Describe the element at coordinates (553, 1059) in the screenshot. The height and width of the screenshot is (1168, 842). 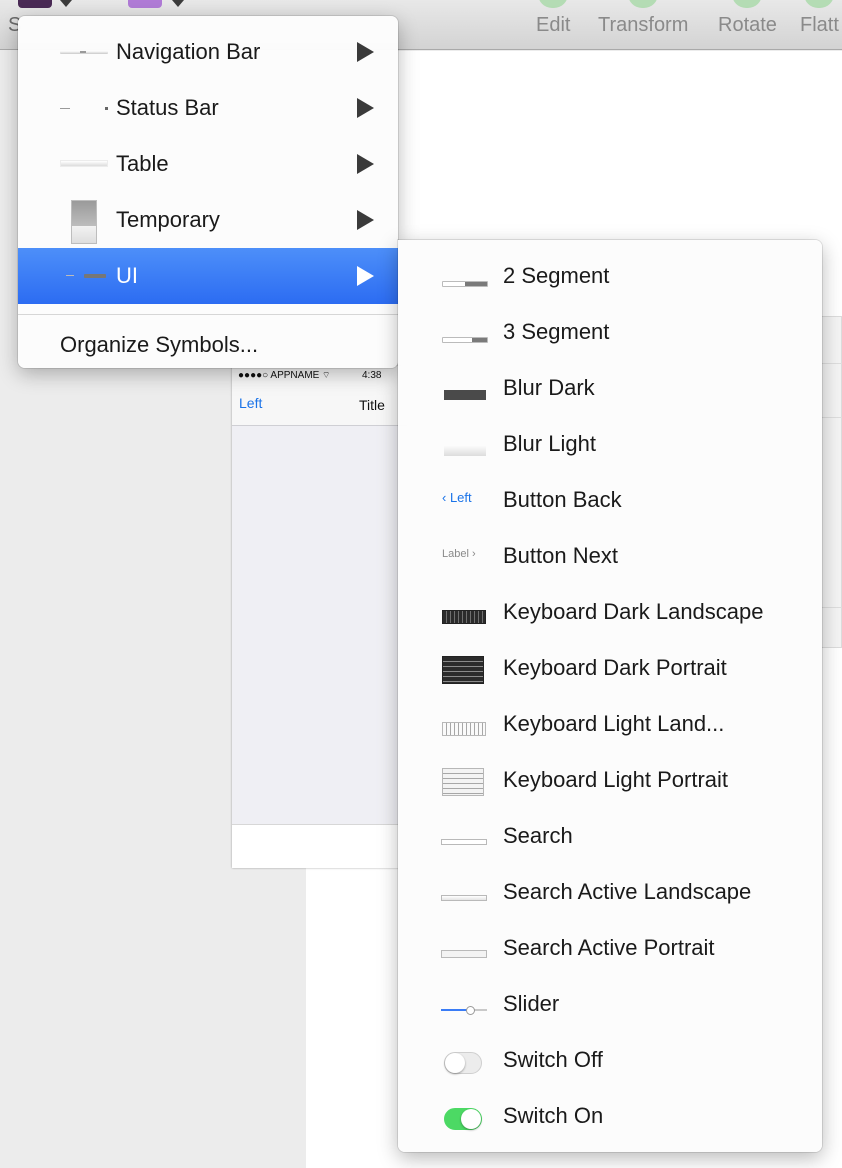
I see `submenu-item-label: Switch Off` at that location.